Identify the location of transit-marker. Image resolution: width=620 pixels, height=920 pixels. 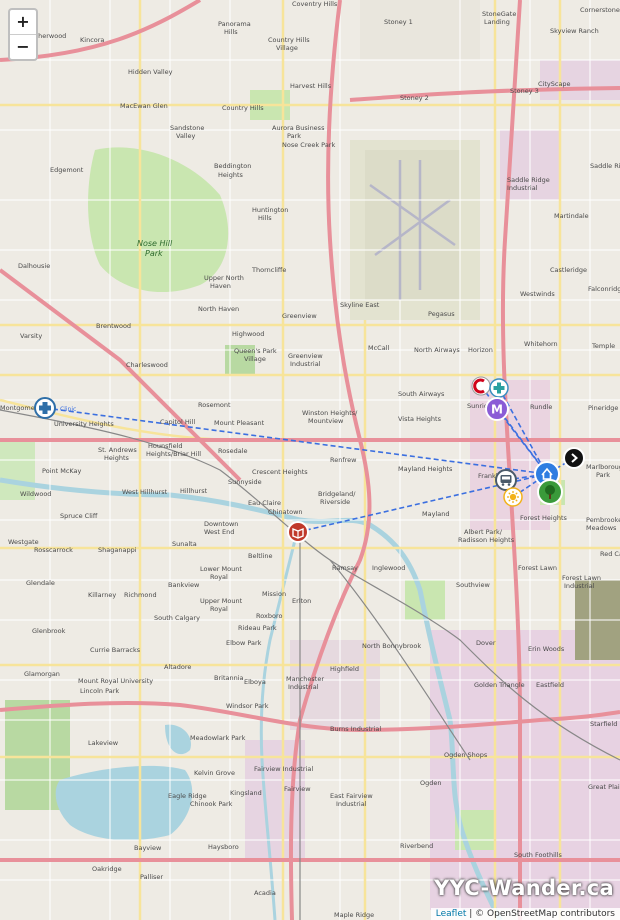
(506, 480).